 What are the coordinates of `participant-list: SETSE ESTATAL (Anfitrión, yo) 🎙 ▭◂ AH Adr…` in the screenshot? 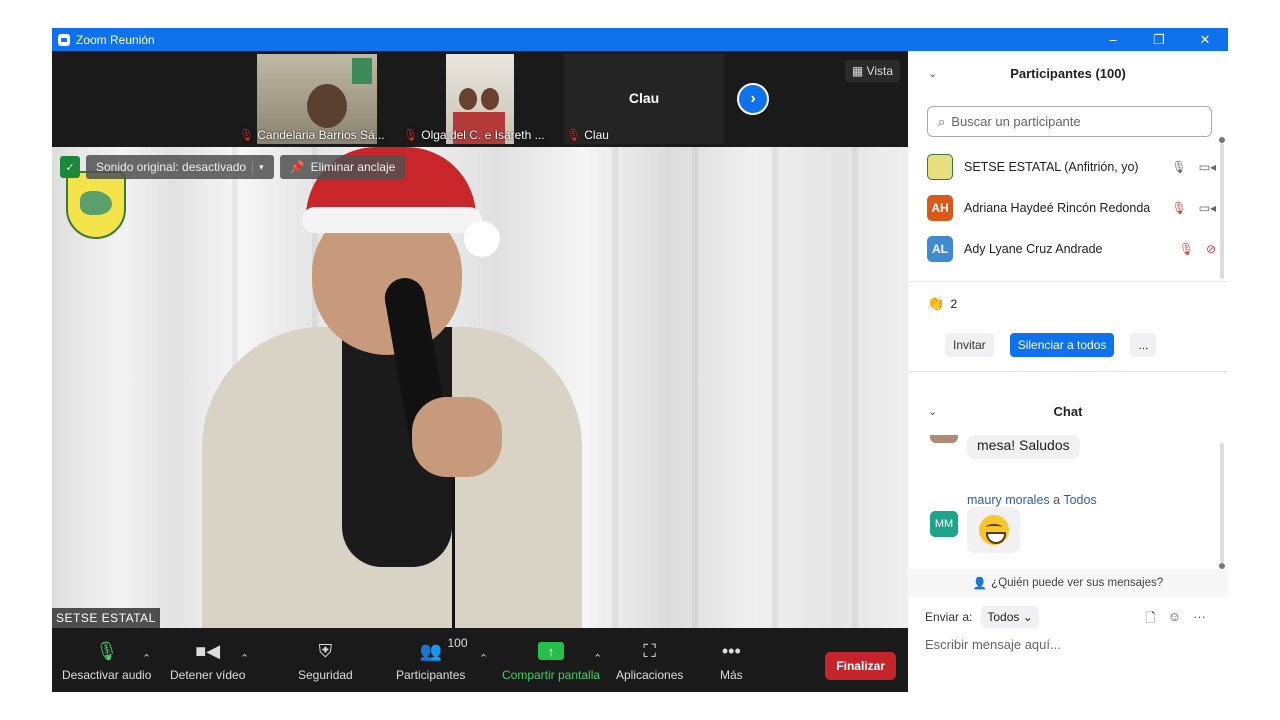 It's located at (1064, 212).